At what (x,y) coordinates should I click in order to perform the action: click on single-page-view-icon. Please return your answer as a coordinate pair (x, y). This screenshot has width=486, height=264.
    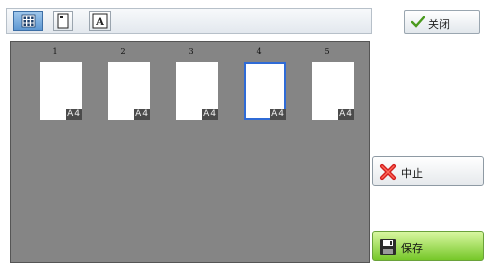
    Looking at the image, I should click on (63, 21).